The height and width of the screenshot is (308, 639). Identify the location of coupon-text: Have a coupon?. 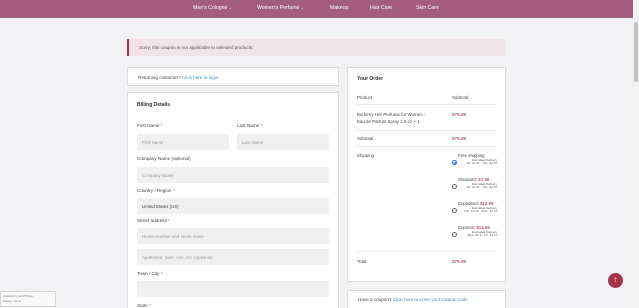
(375, 299).